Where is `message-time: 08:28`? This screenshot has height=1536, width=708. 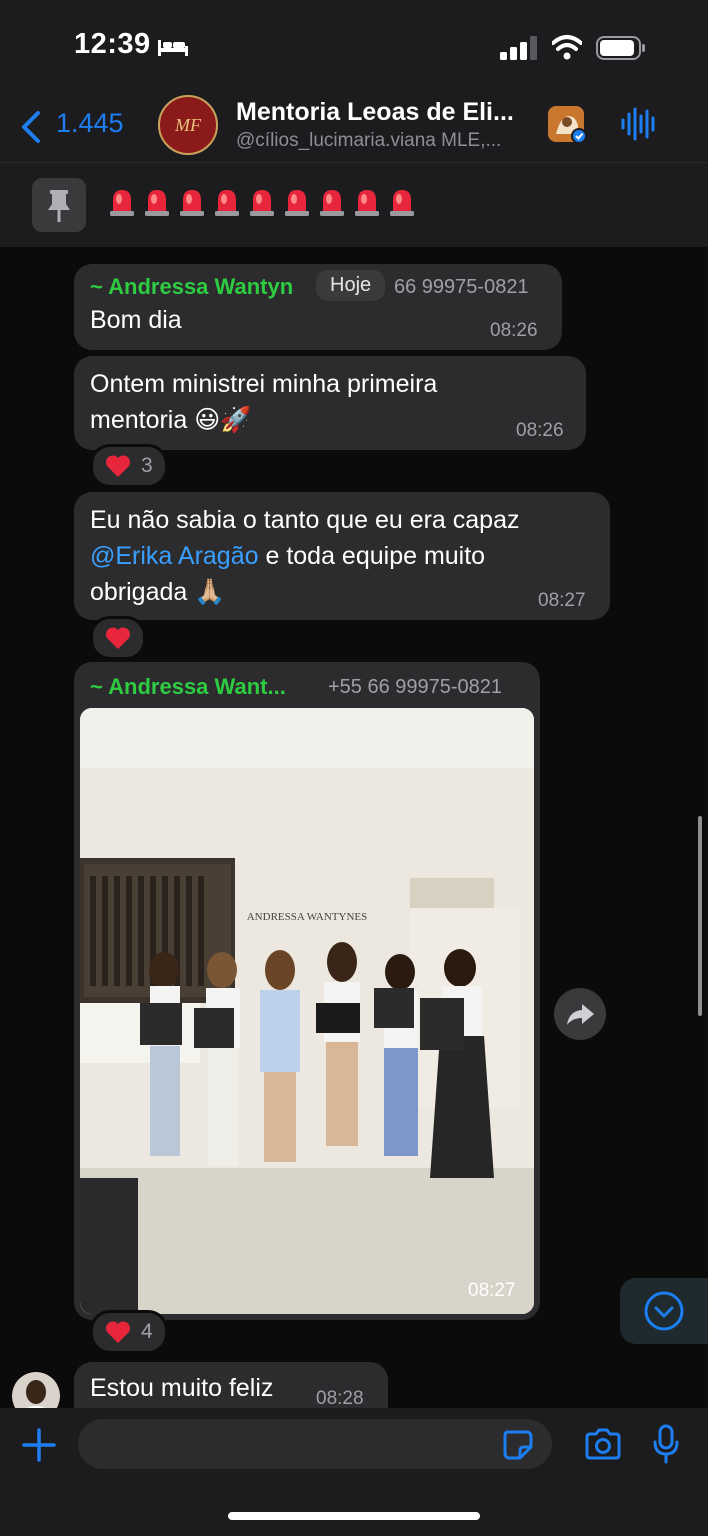
message-time: 08:28 is located at coordinates (340, 1398).